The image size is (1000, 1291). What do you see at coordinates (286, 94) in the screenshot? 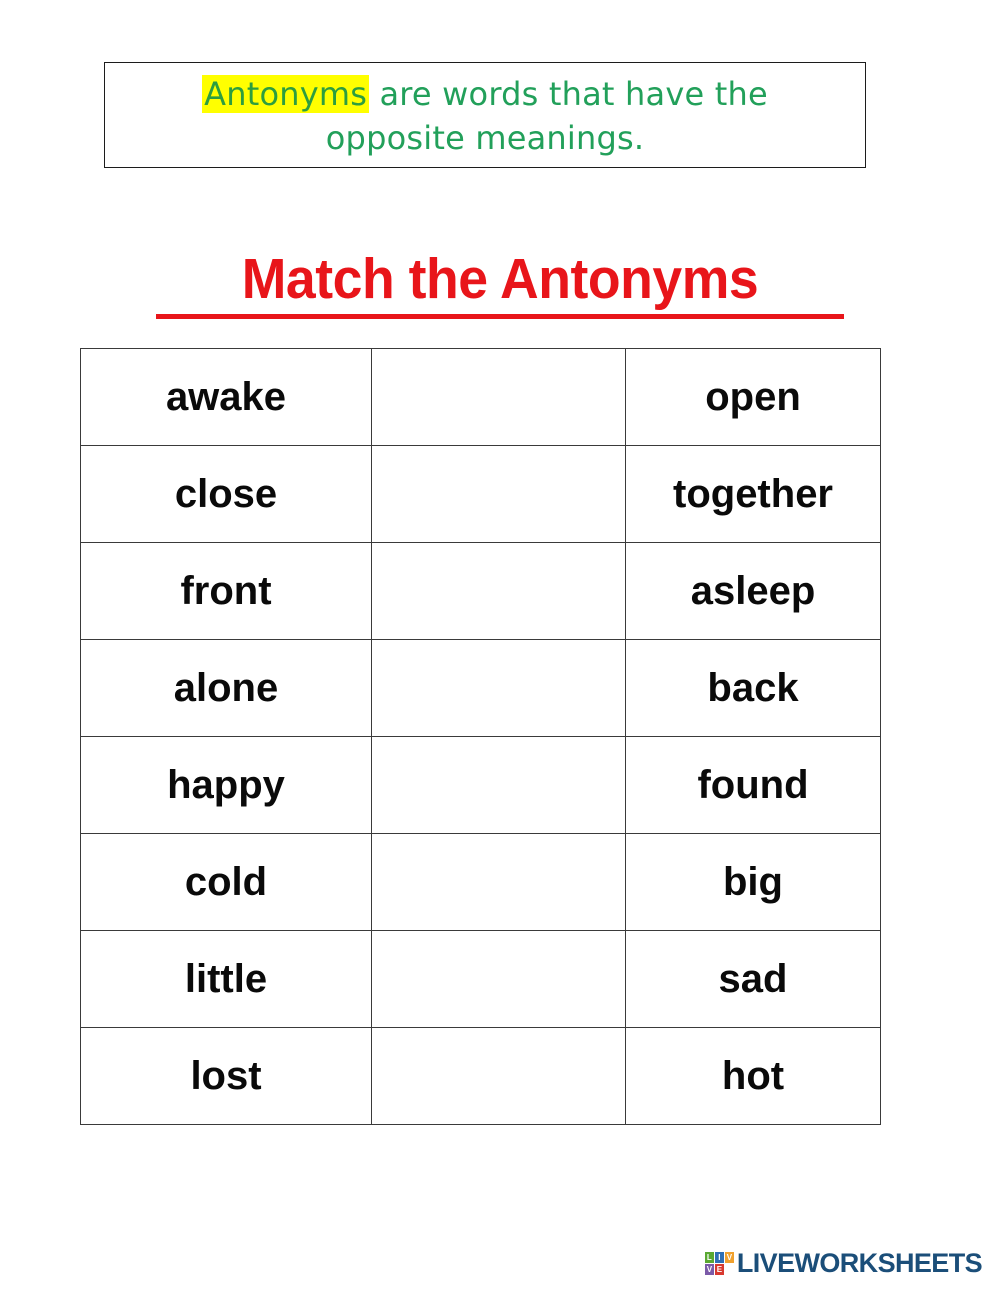
I see `highlighted-term: Antonyms` at bounding box center [286, 94].